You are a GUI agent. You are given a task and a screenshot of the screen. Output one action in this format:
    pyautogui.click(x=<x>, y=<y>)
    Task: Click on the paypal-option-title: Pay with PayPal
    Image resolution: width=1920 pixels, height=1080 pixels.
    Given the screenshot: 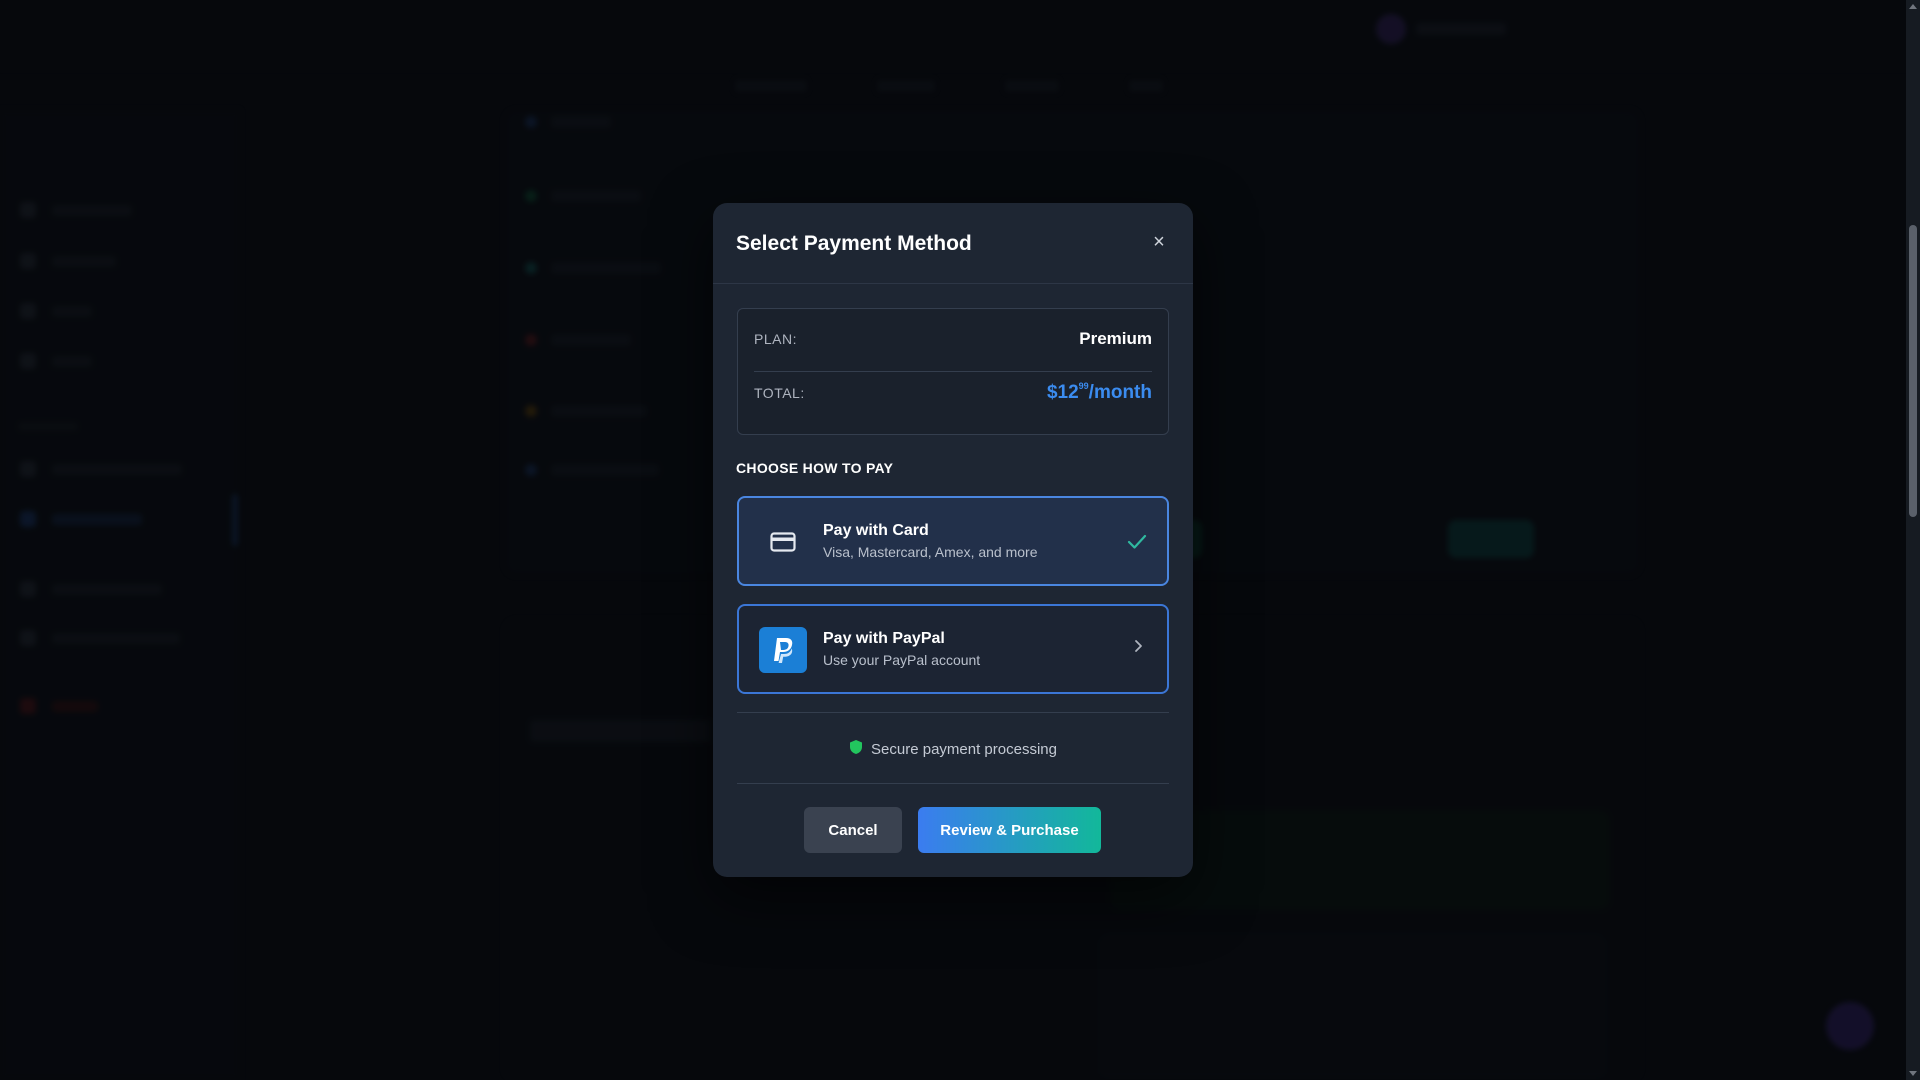 What is the action you would take?
    pyautogui.click(x=884, y=638)
    